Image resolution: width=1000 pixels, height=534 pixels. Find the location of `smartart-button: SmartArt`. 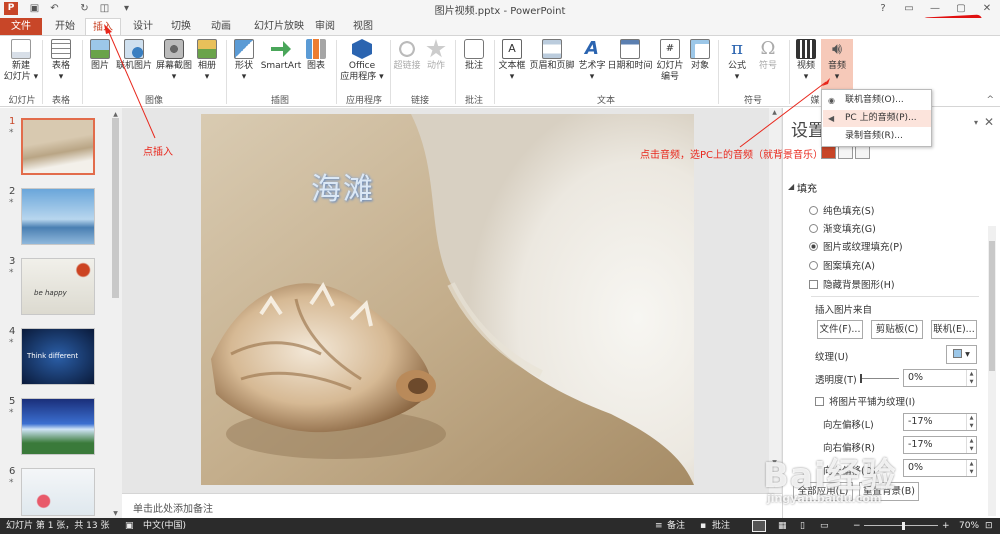

smartart-button: SmartArt is located at coordinates (281, 55).